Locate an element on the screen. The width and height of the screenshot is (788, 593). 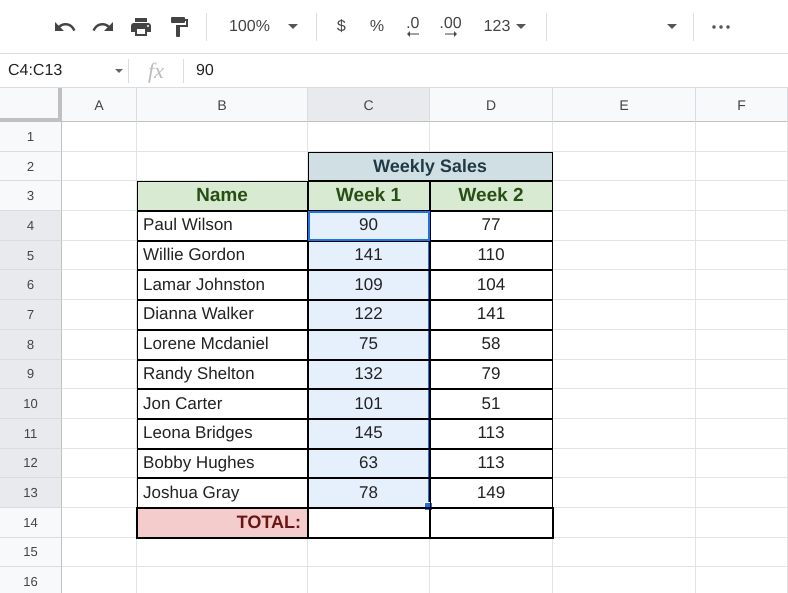
row-header: 14 is located at coordinates (31, 523).